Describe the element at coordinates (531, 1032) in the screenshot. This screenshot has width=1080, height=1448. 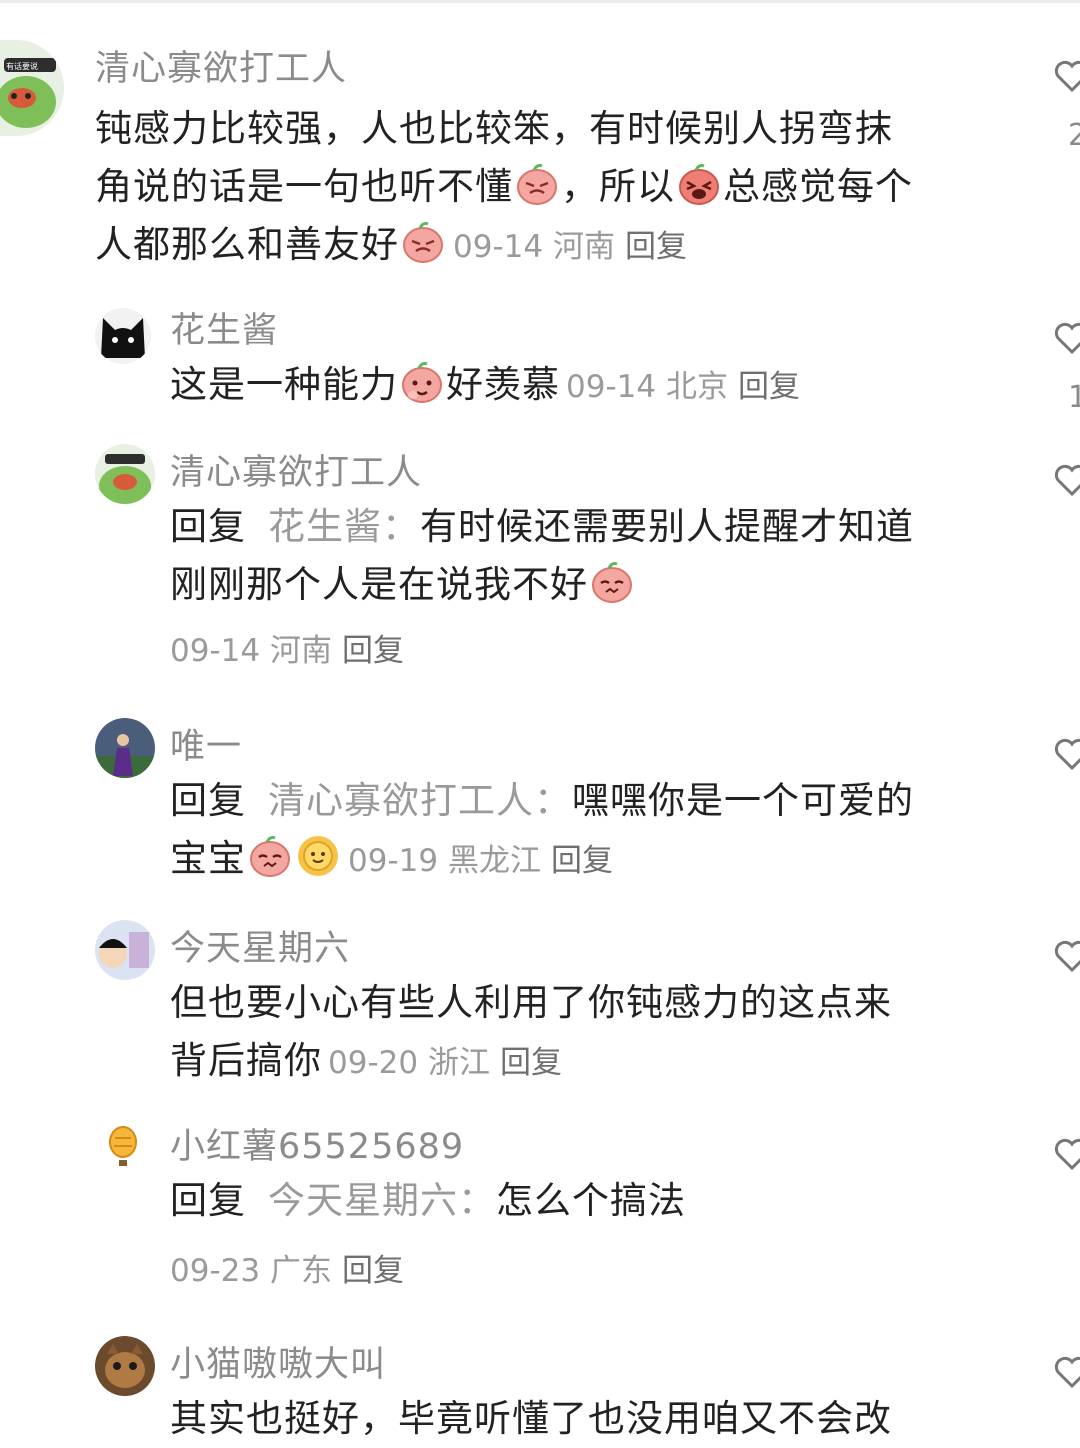
I see `comment-text: 但也要小心有些人利用了你钝感力的这点来 背后搞你 09-20 浙江 回复` at that location.